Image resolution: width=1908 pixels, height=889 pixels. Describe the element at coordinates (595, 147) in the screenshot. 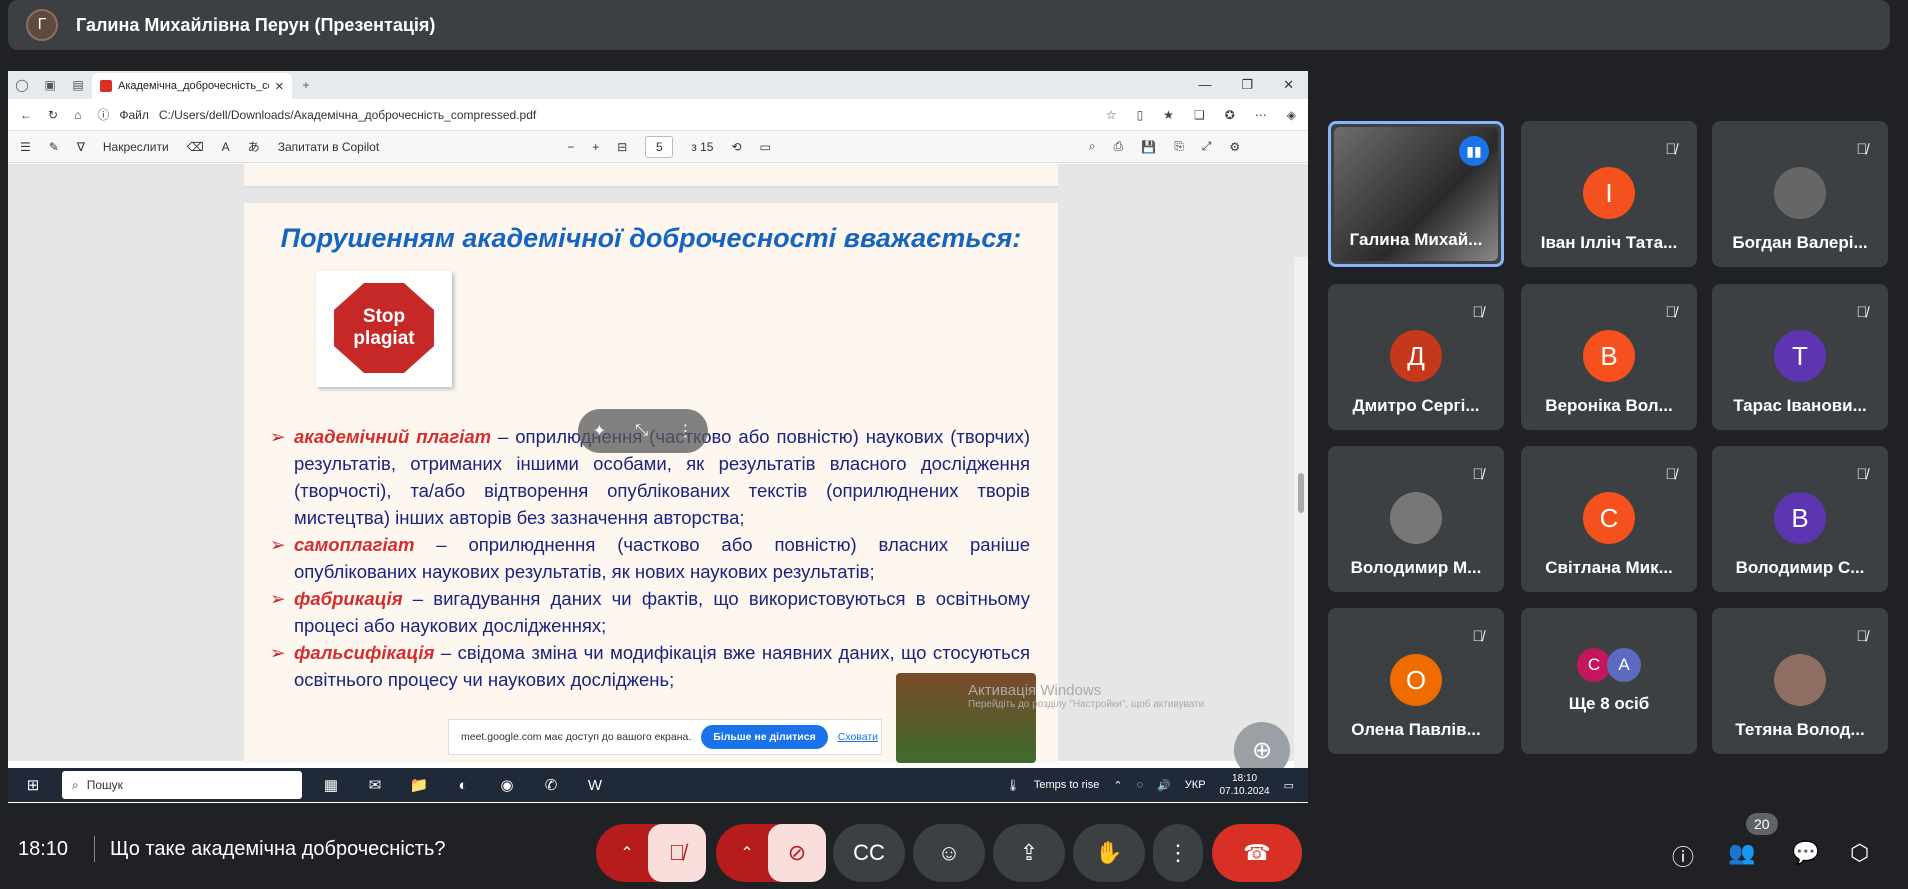

I see `zoom-in-icon: +` at that location.